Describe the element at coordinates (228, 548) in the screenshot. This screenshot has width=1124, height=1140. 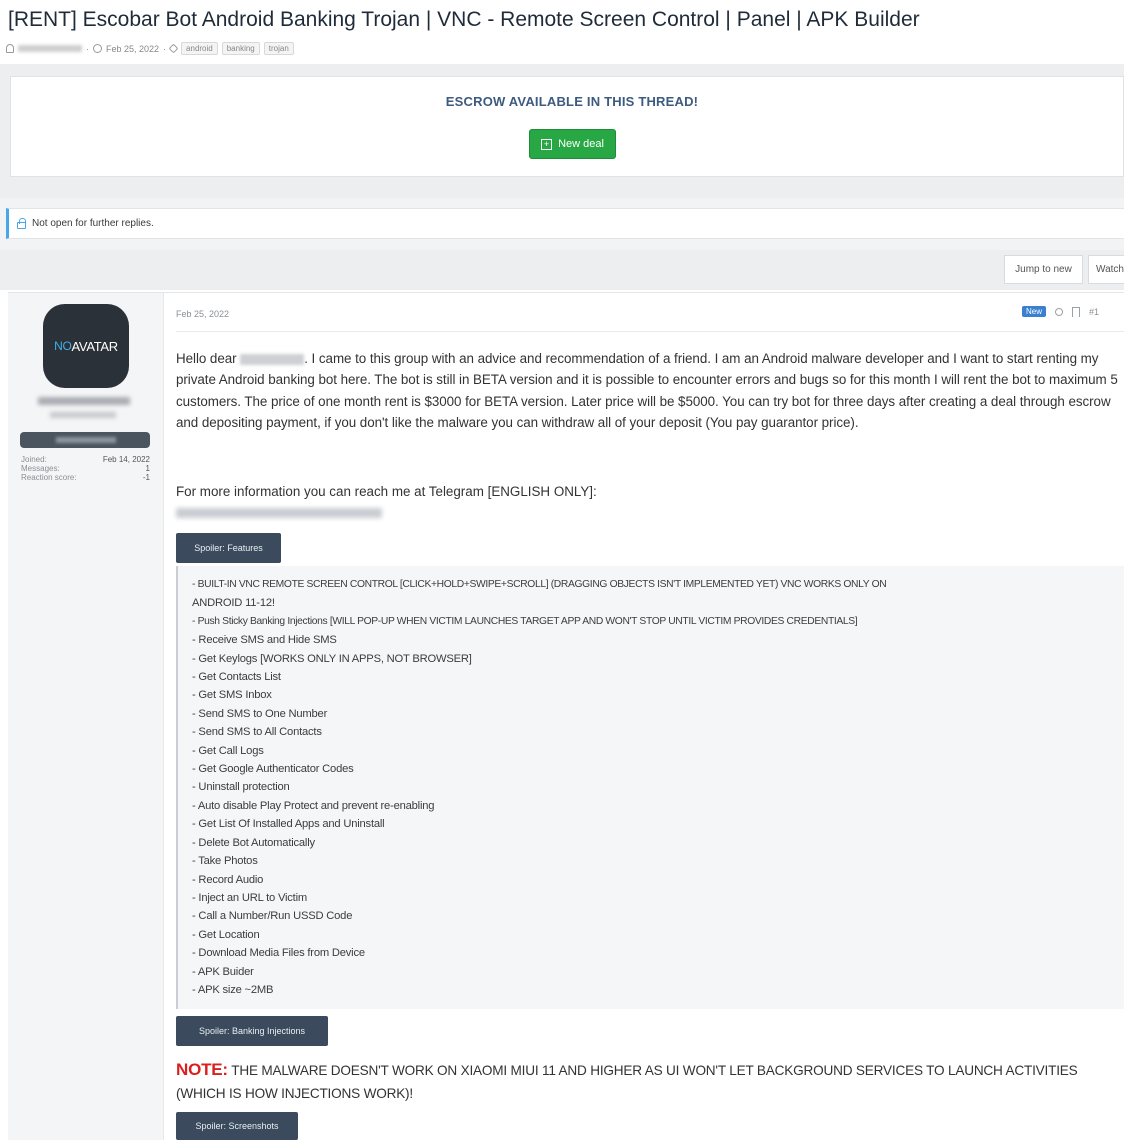
I see `spoiler-features-button: Spoiler: Features` at that location.